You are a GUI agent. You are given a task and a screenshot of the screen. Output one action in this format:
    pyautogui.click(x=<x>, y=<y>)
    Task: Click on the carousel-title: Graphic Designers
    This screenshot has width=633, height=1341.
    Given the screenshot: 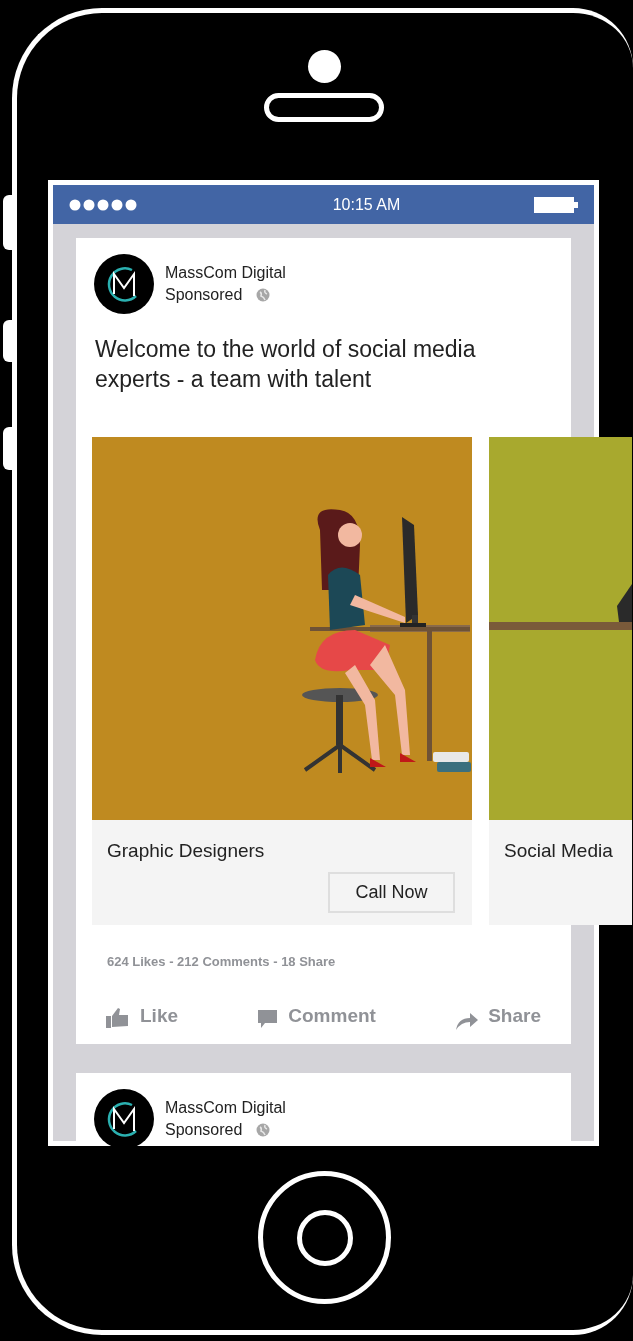 What is the action you would take?
    pyautogui.click(x=186, y=851)
    